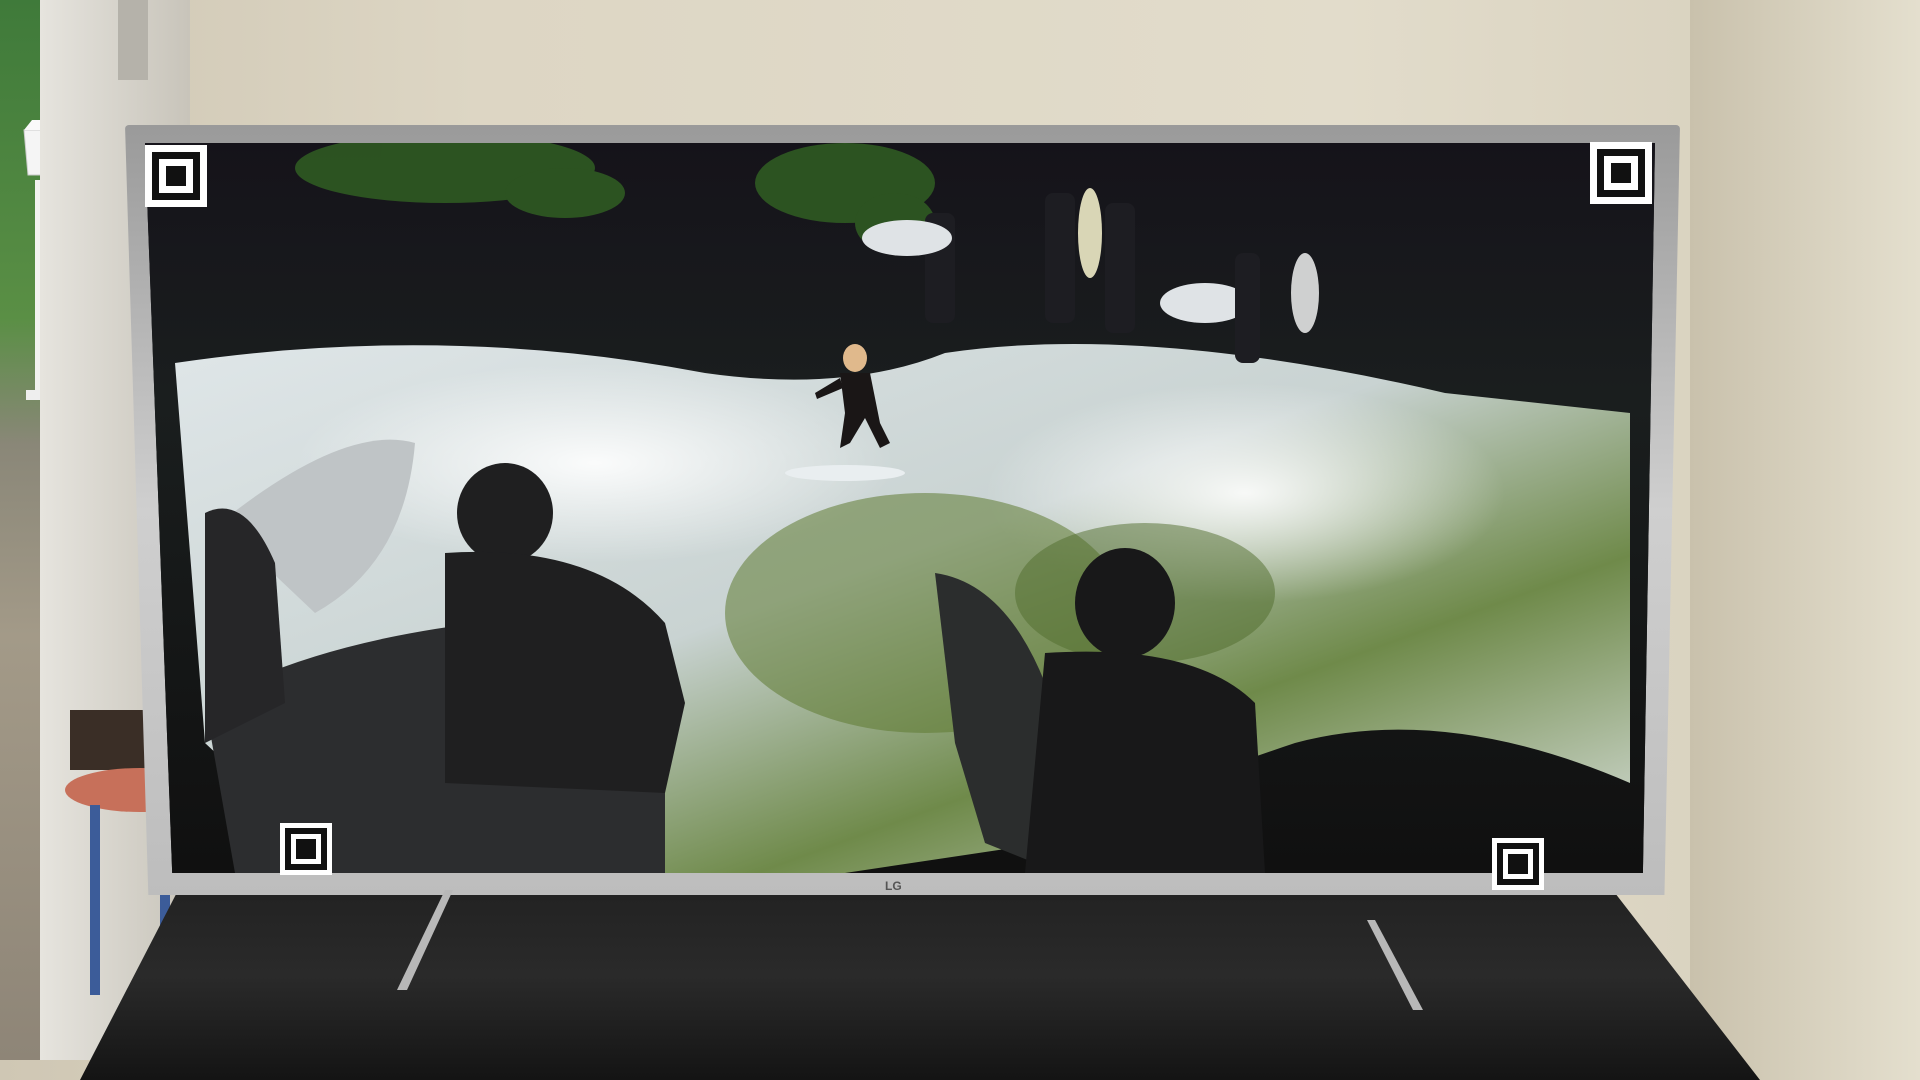 Image resolution: width=1920 pixels, height=1080 pixels. Describe the element at coordinates (306, 849) in the screenshot. I see `marker-bottom-left` at that location.